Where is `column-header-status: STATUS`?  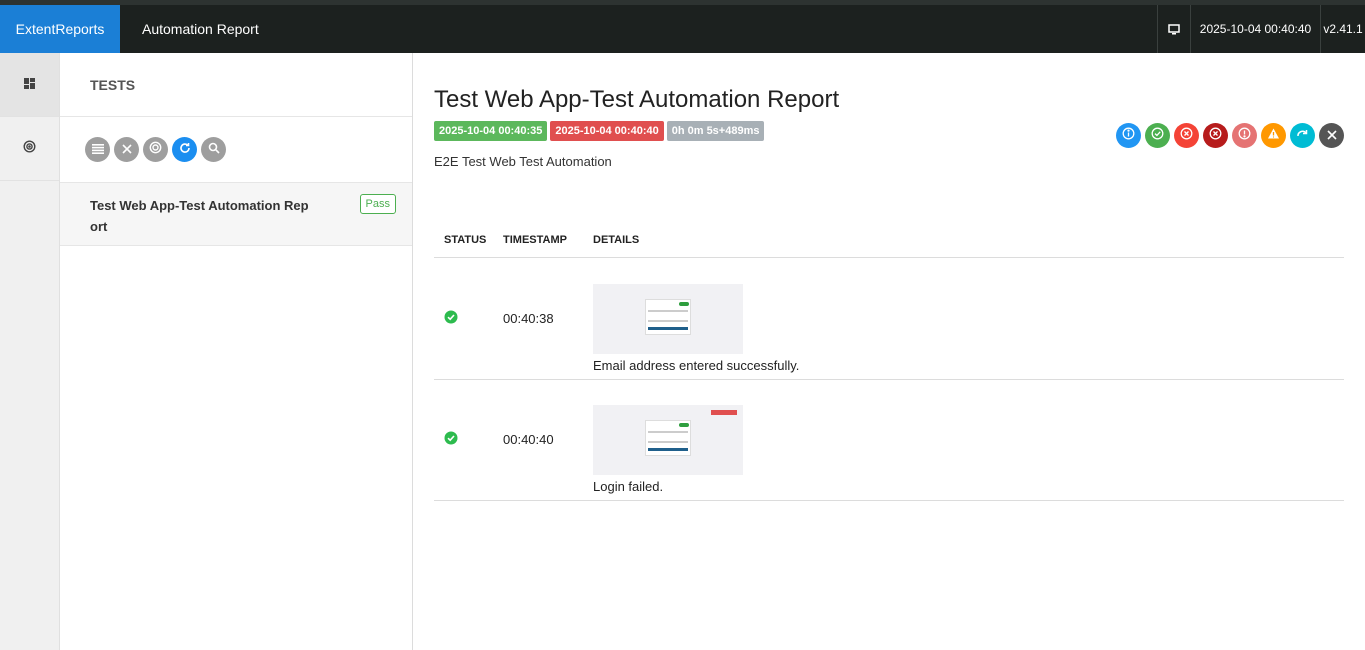 column-header-status: STATUS is located at coordinates (463, 241).